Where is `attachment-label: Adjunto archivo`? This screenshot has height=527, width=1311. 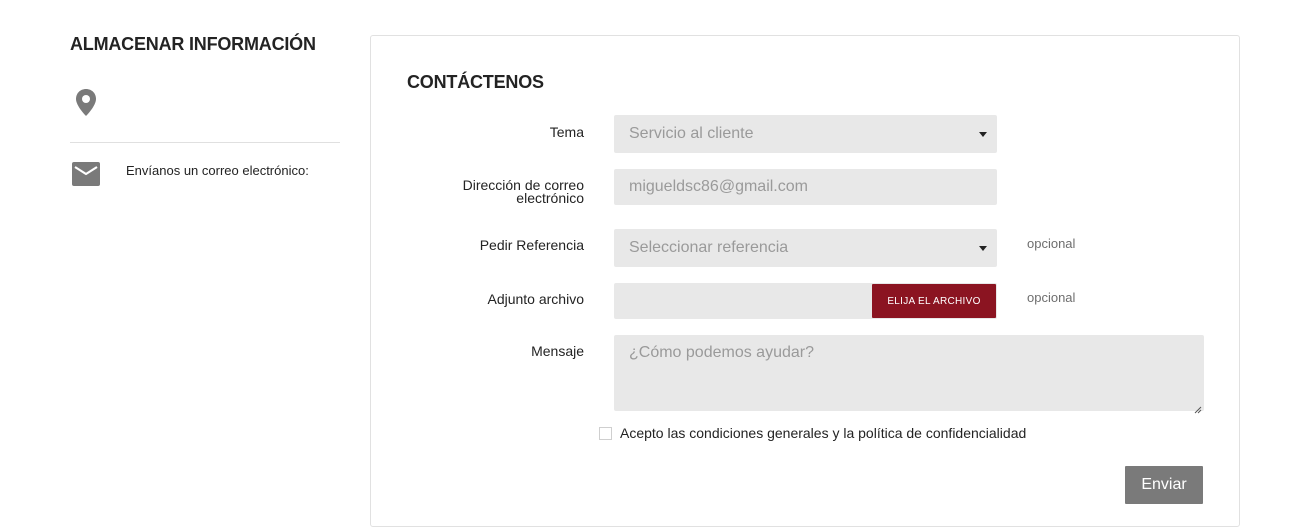 attachment-label: Adjunto archivo is located at coordinates (535, 299).